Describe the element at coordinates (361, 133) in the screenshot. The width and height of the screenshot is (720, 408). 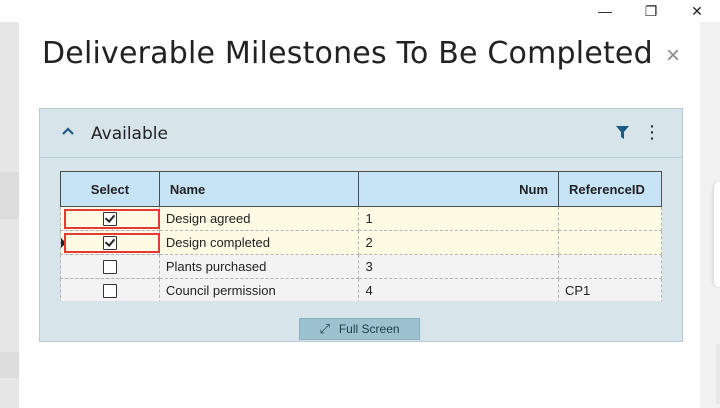
I see `panel-header: Available ⋮` at that location.